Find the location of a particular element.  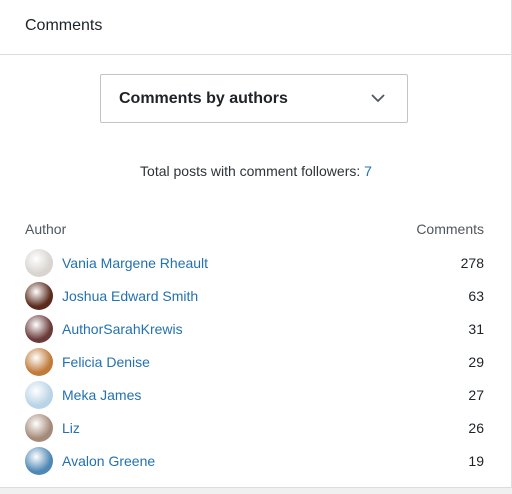

summary-line: Total posts with comment followers: 7 is located at coordinates (256, 171).